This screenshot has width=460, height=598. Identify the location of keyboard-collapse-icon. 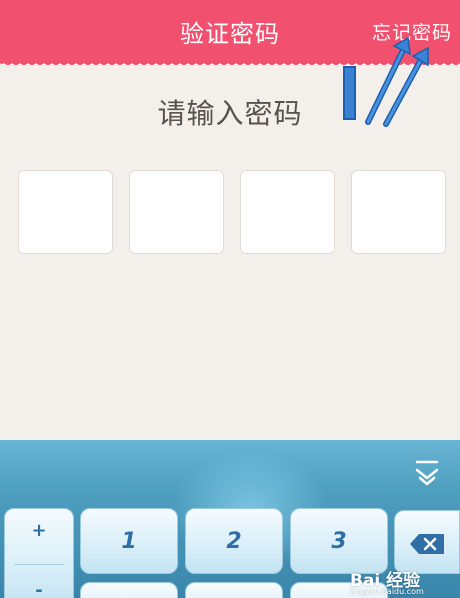
(427, 473).